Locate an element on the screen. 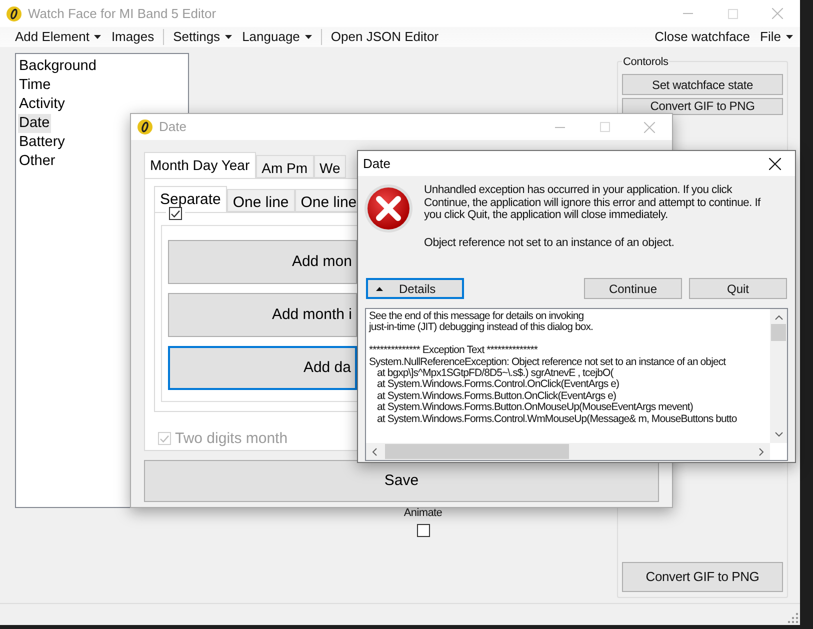 The width and height of the screenshot is (813, 629). details-line: ************** Exception Text ************** is located at coordinates (454, 351).